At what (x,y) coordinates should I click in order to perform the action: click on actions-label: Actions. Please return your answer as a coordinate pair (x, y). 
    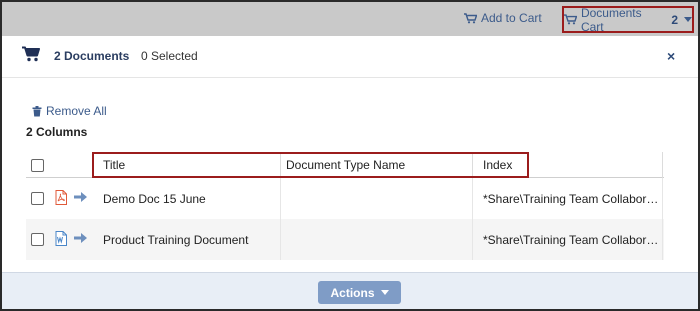
    Looking at the image, I should click on (352, 292).